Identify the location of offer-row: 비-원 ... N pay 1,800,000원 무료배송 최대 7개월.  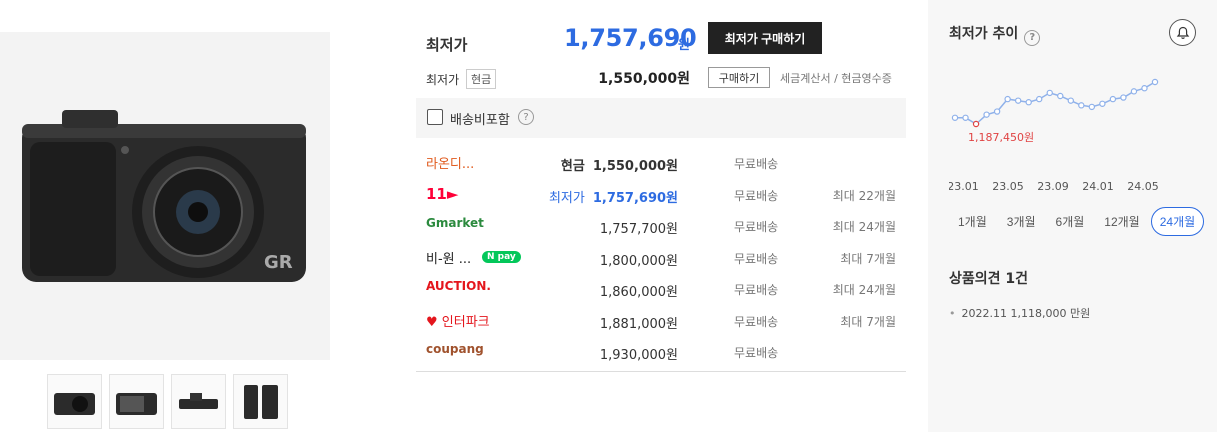
(661, 259).